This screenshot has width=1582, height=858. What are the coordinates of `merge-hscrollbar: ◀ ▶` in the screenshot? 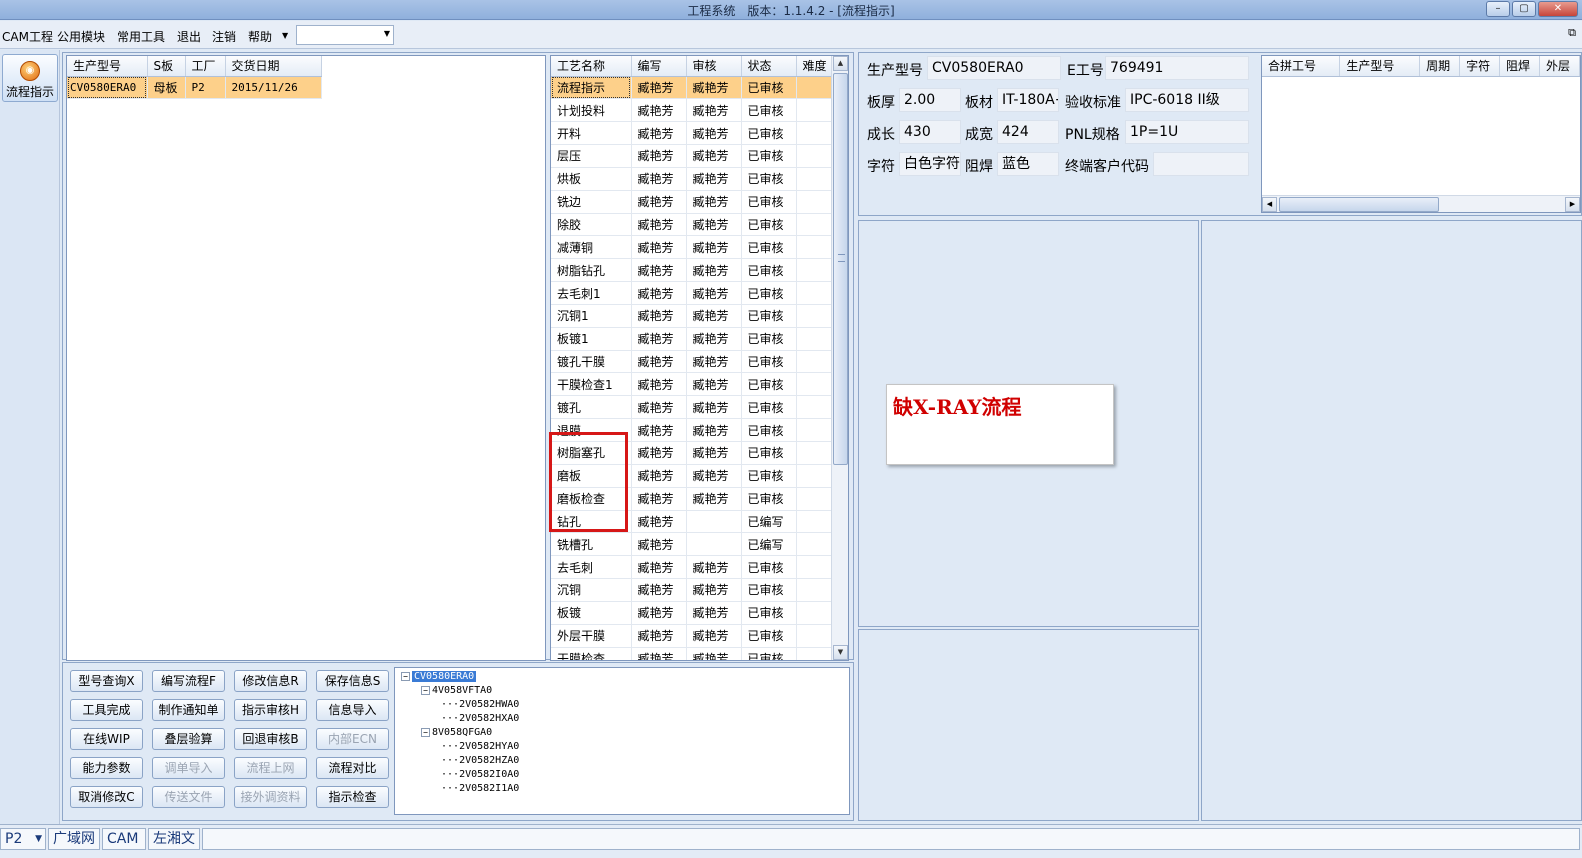 It's located at (1421, 203).